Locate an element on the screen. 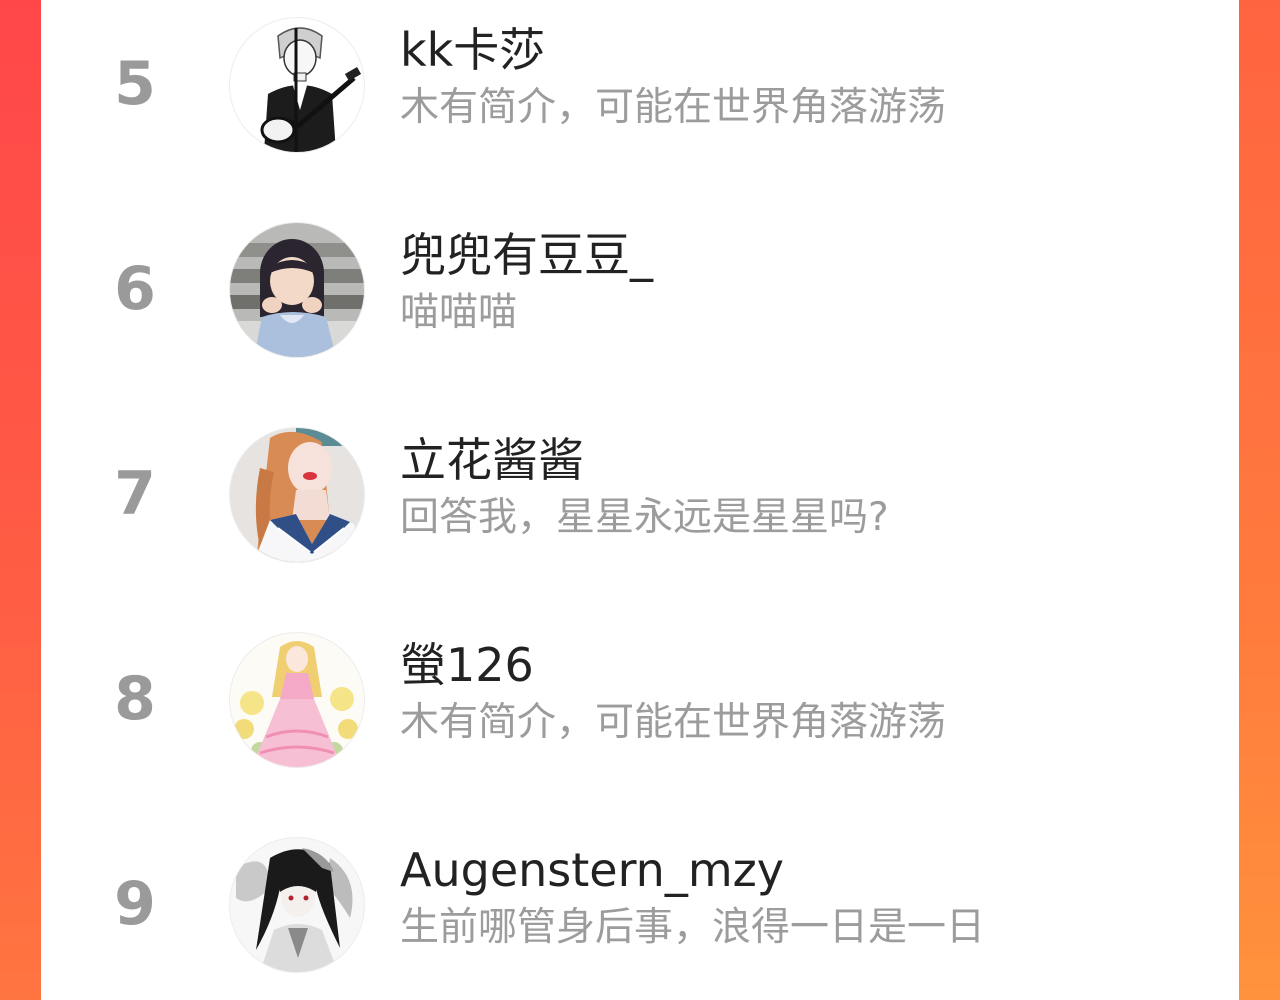  guitarist-sketch-avatar is located at coordinates (297, 85).